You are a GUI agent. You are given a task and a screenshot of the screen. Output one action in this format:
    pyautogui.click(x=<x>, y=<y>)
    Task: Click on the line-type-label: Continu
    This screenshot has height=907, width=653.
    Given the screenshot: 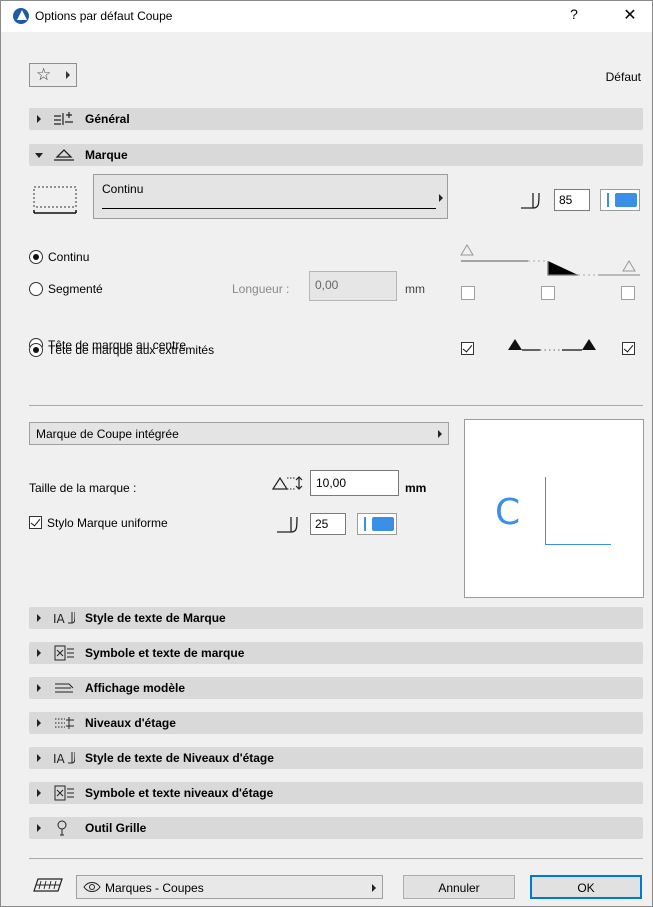 What is the action you would take?
    pyautogui.click(x=123, y=189)
    